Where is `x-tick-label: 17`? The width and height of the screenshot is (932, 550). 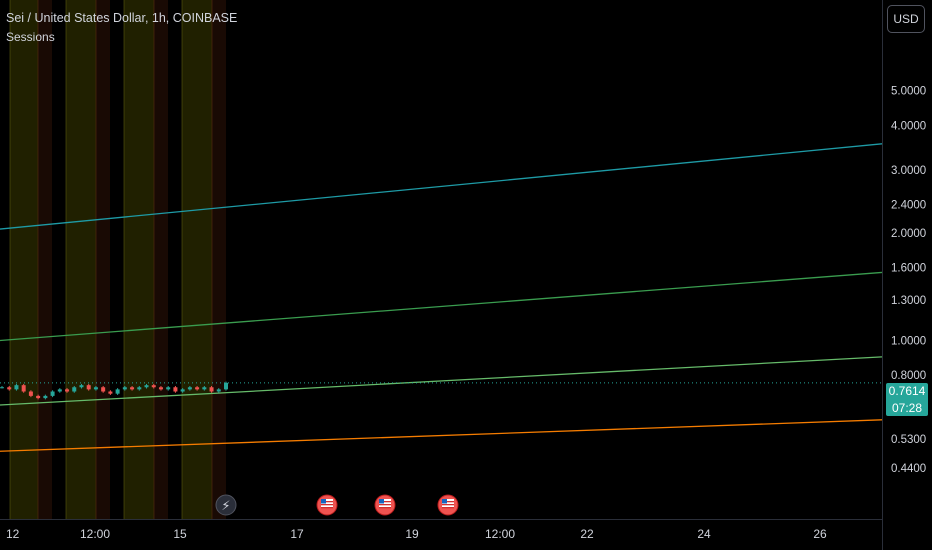 x-tick-label: 17 is located at coordinates (297, 534).